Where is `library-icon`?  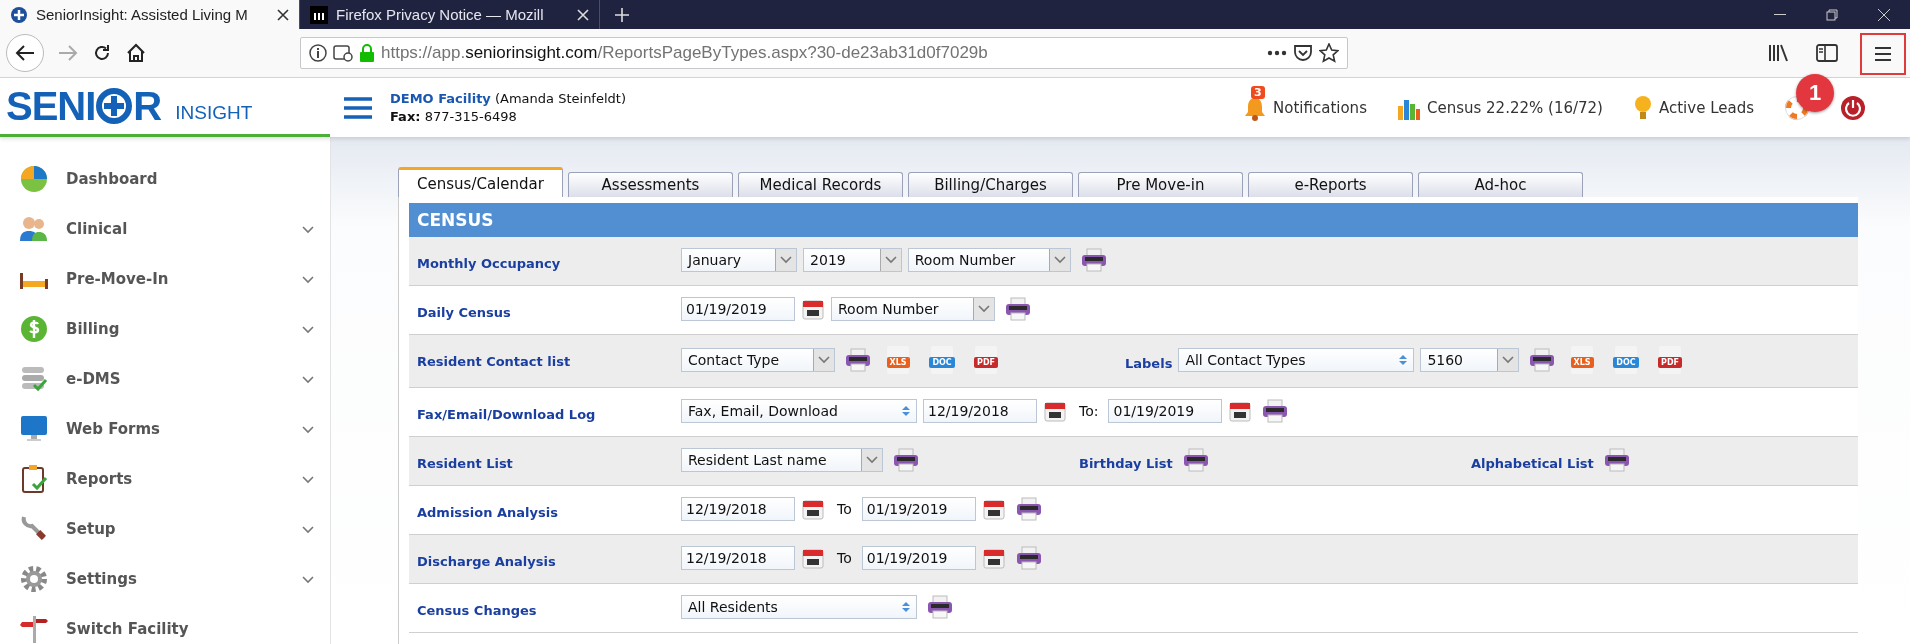 library-icon is located at coordinates (1779, 53).